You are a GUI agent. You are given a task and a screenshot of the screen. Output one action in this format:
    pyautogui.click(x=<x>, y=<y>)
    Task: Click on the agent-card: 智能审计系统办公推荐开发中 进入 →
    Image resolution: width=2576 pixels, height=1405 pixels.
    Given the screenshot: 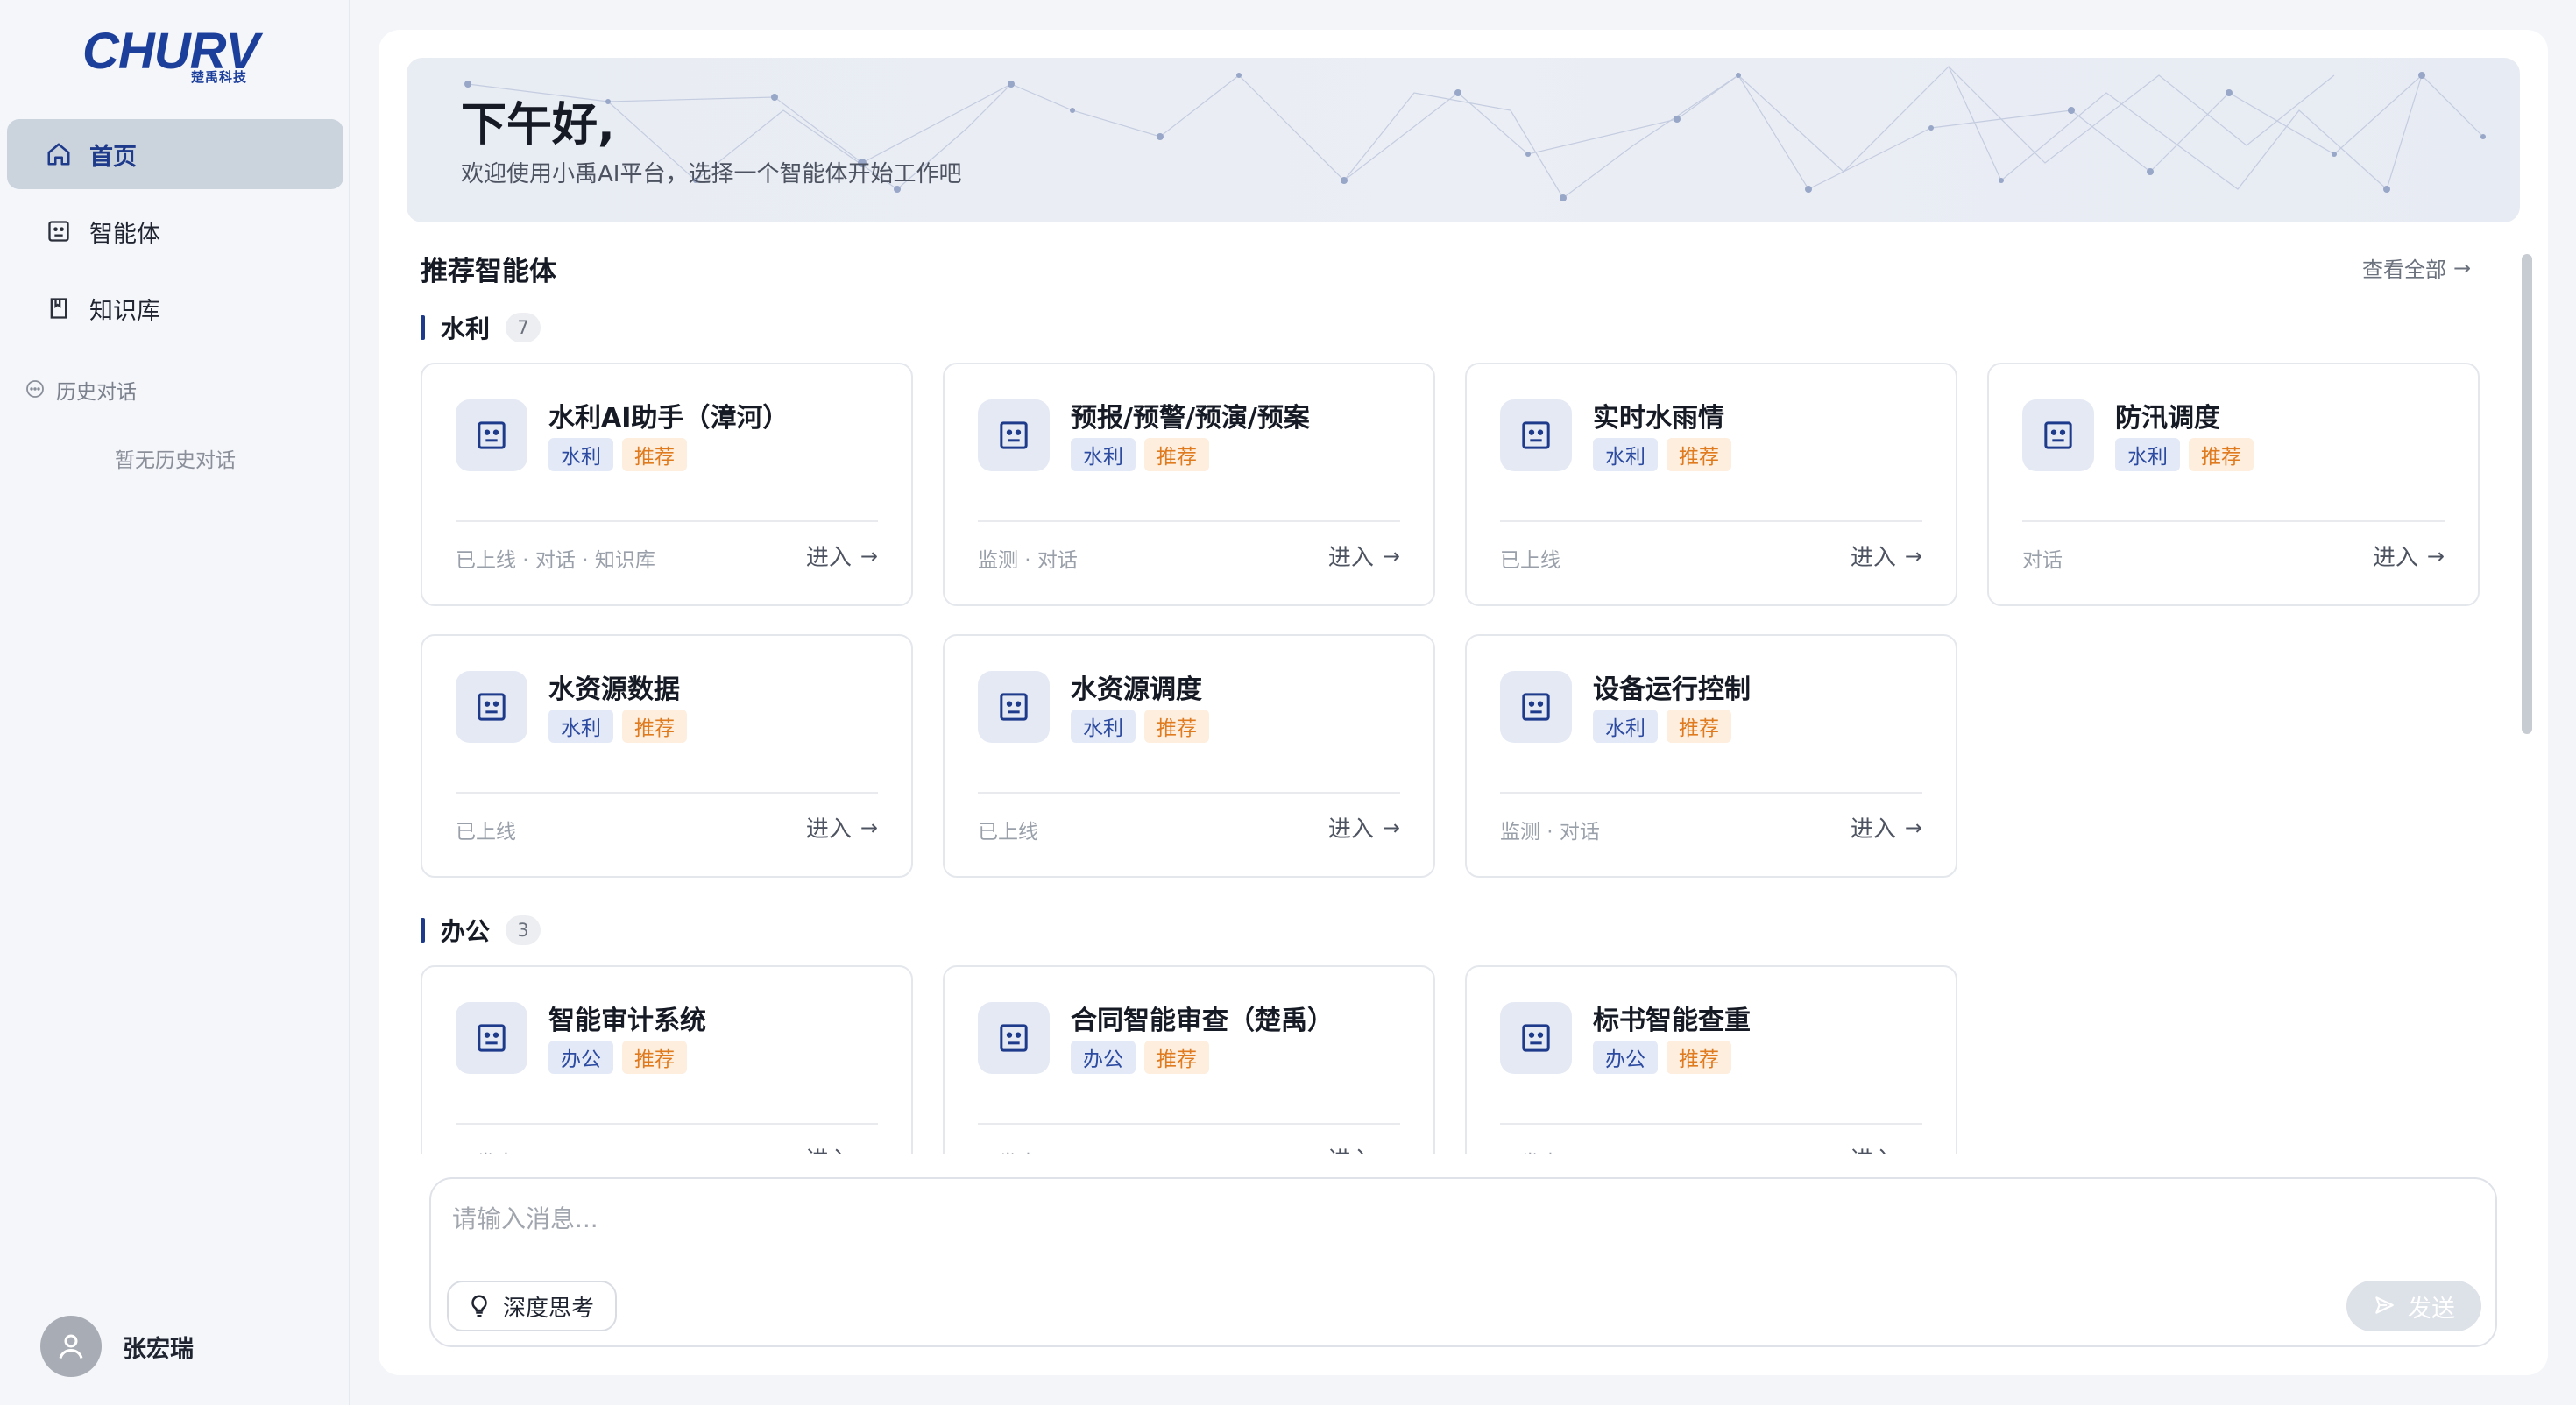 What is the action you would take?
    pyautogui.click(x=667, y=1059)
    